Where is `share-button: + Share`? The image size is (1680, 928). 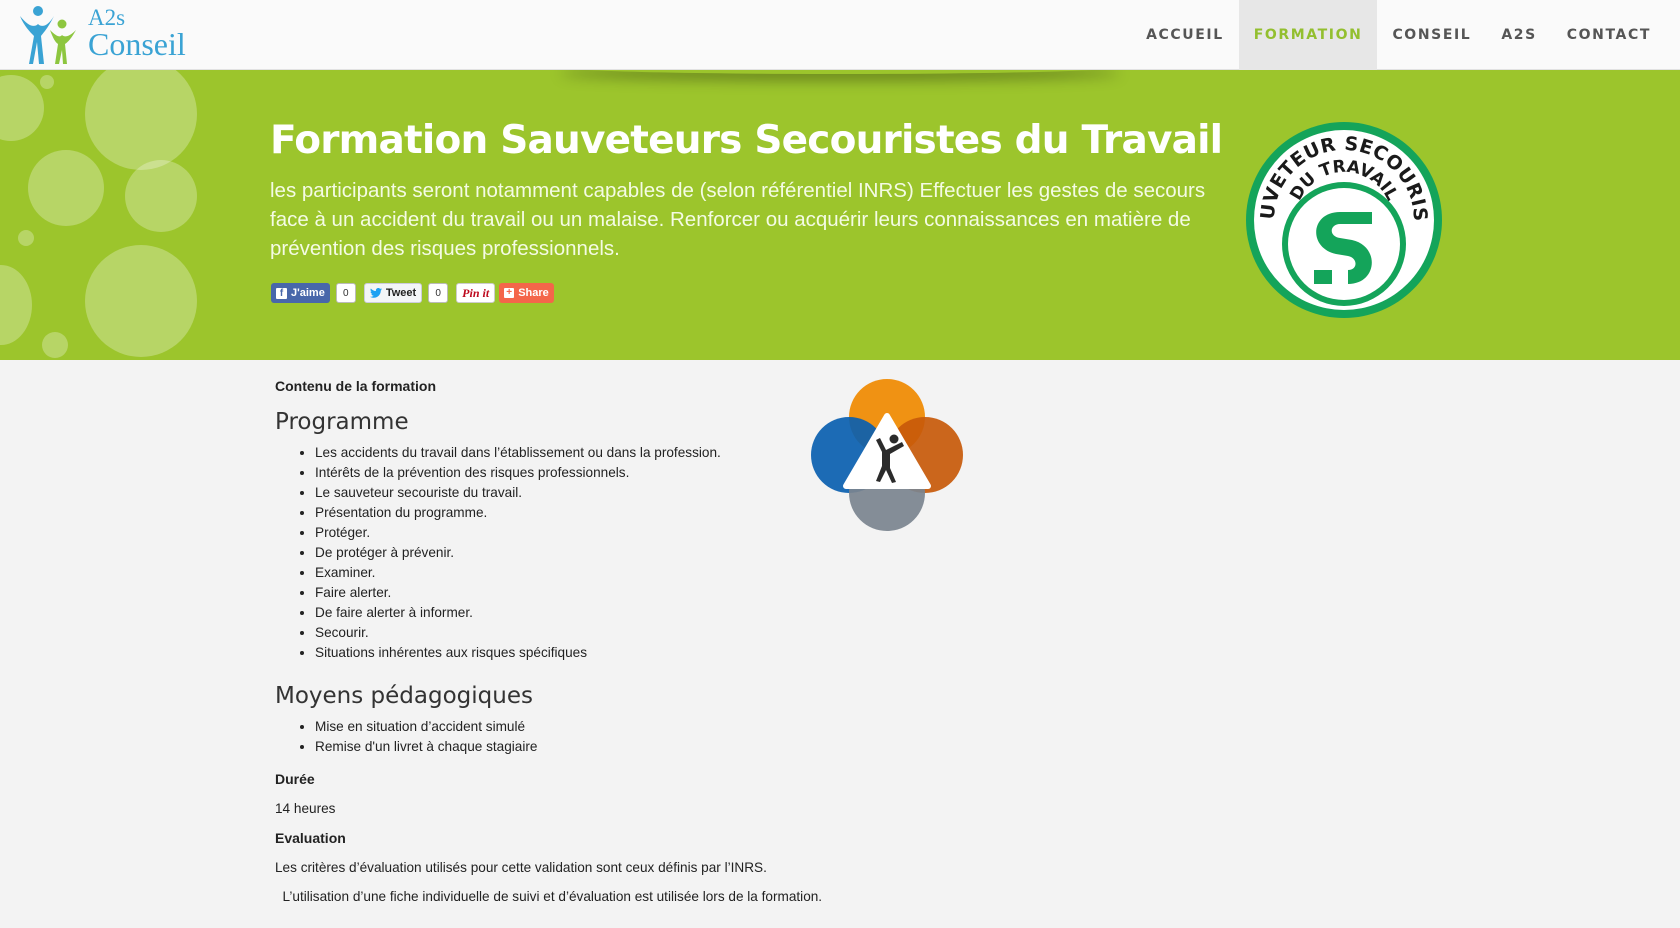 share-button: + Share is located at coordinates (526, 293).